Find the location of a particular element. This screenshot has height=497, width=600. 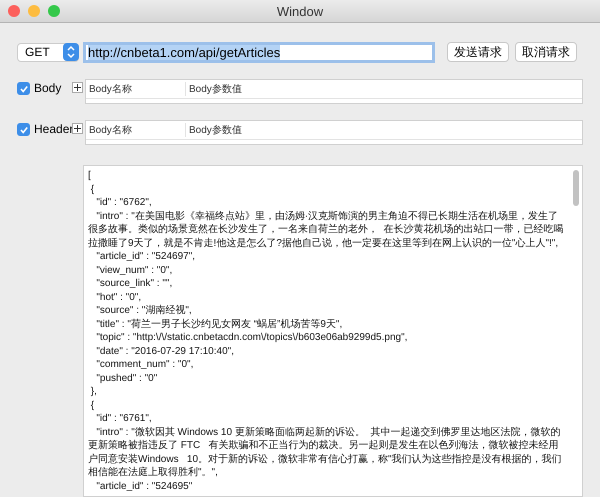

close-icon is located at coordinates (14, 11).